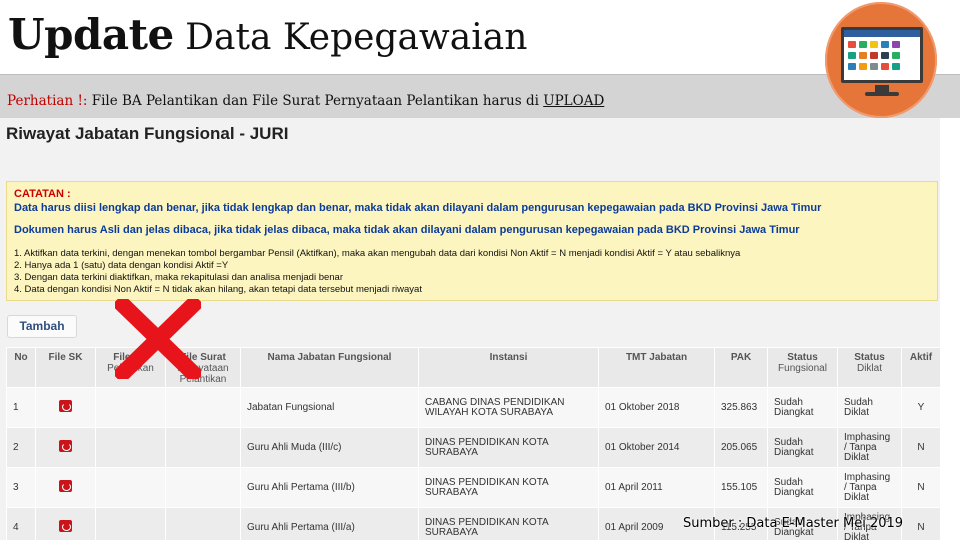  Describe the element at coordinates (656, 407) in the screenshot. I see `cell-tmt: 01 Oktober 2018` at that location.